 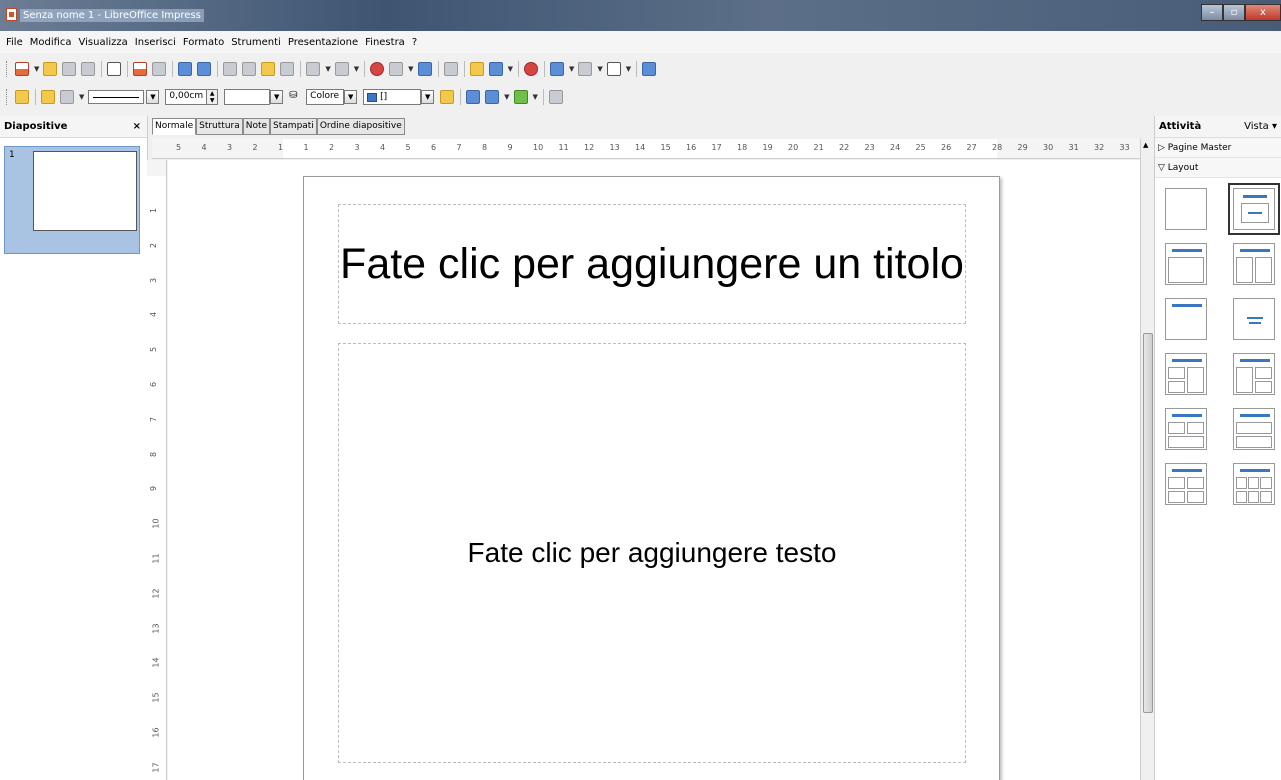 I want to click on rotate-icon, so click(x=473, y=97).